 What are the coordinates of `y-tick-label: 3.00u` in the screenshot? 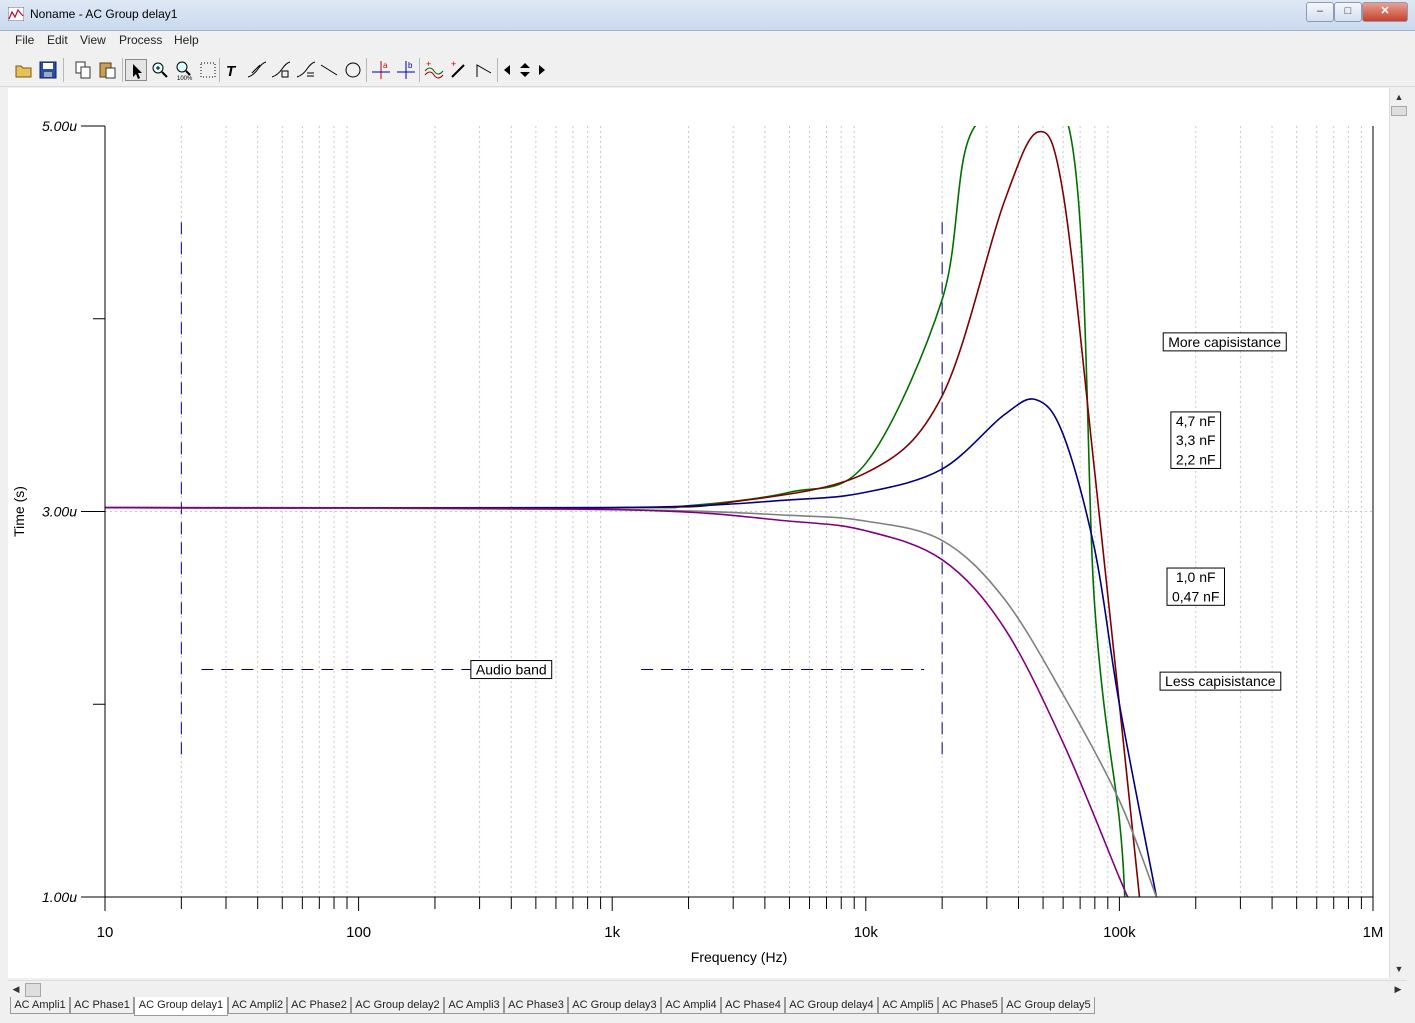 It's located at (59, 512).